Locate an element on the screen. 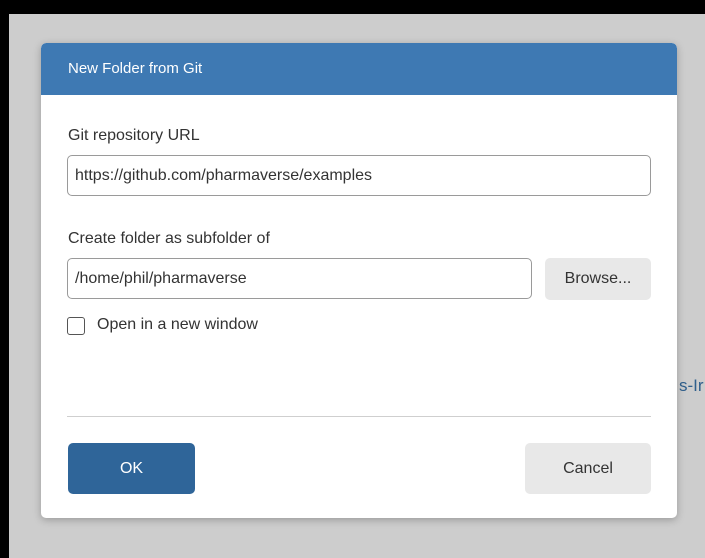 This screenshot has height=558, width=705. ok-button: OK is located at coordinates (131, 468).